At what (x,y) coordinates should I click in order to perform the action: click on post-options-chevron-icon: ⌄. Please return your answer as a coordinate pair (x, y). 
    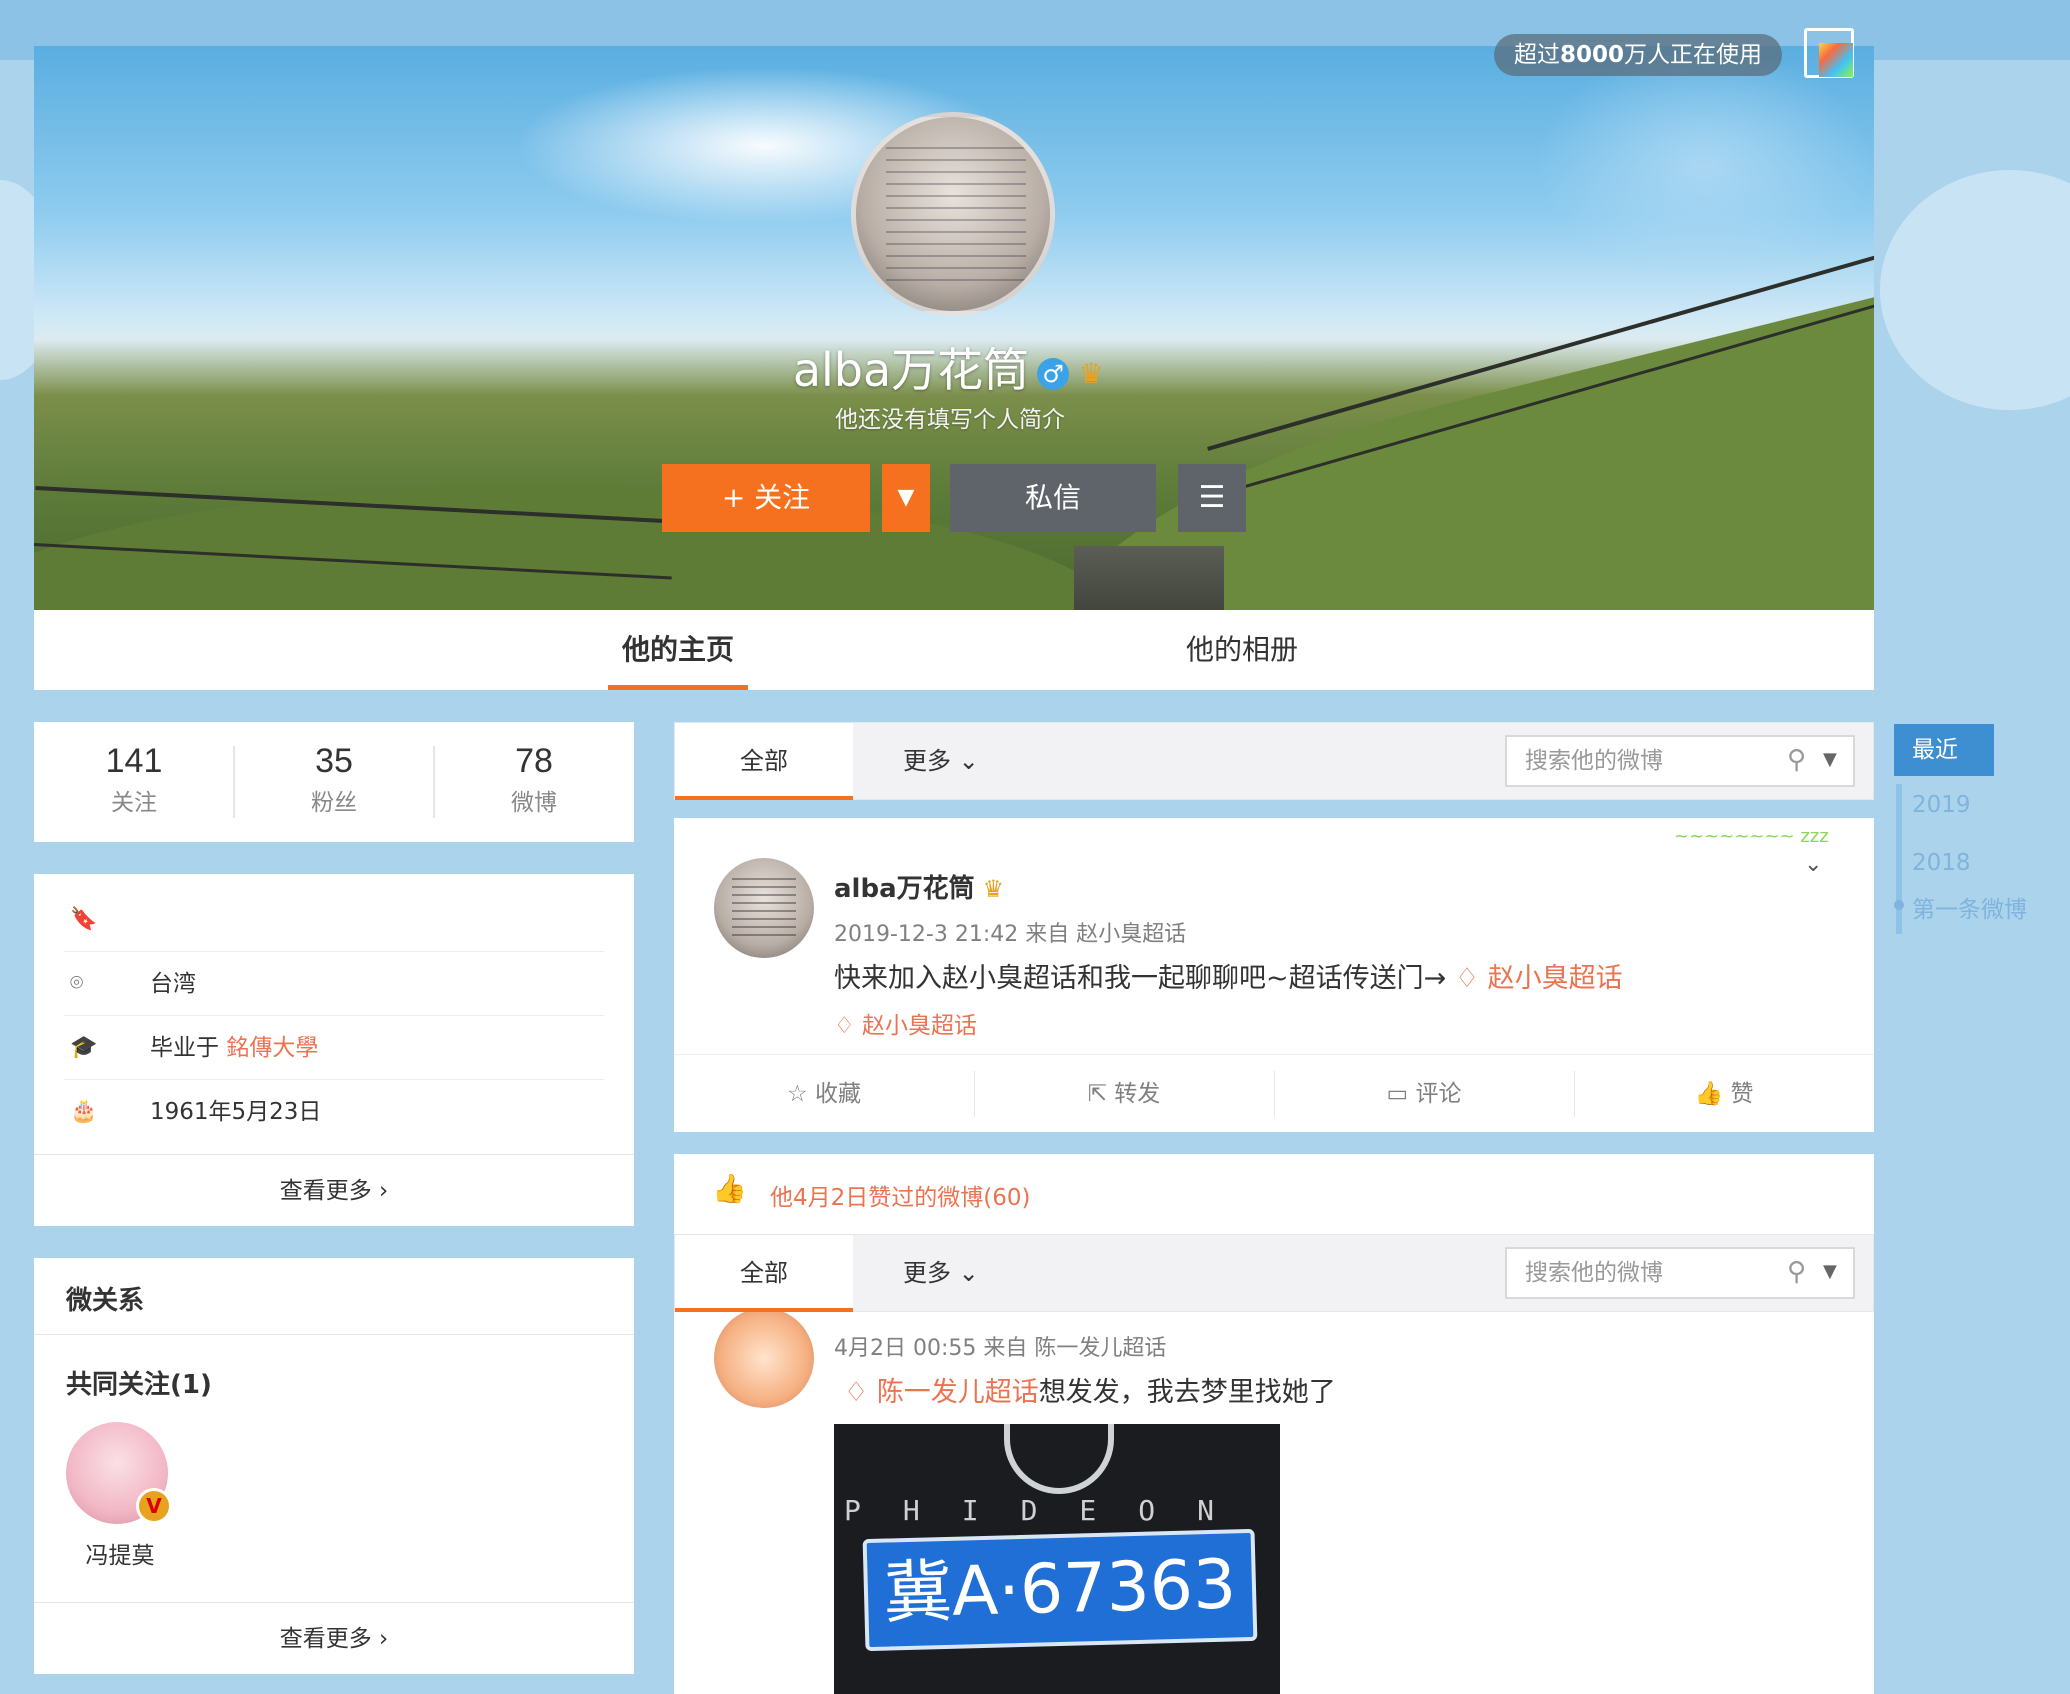
    Looking at the image, I should click on (1813, 864).